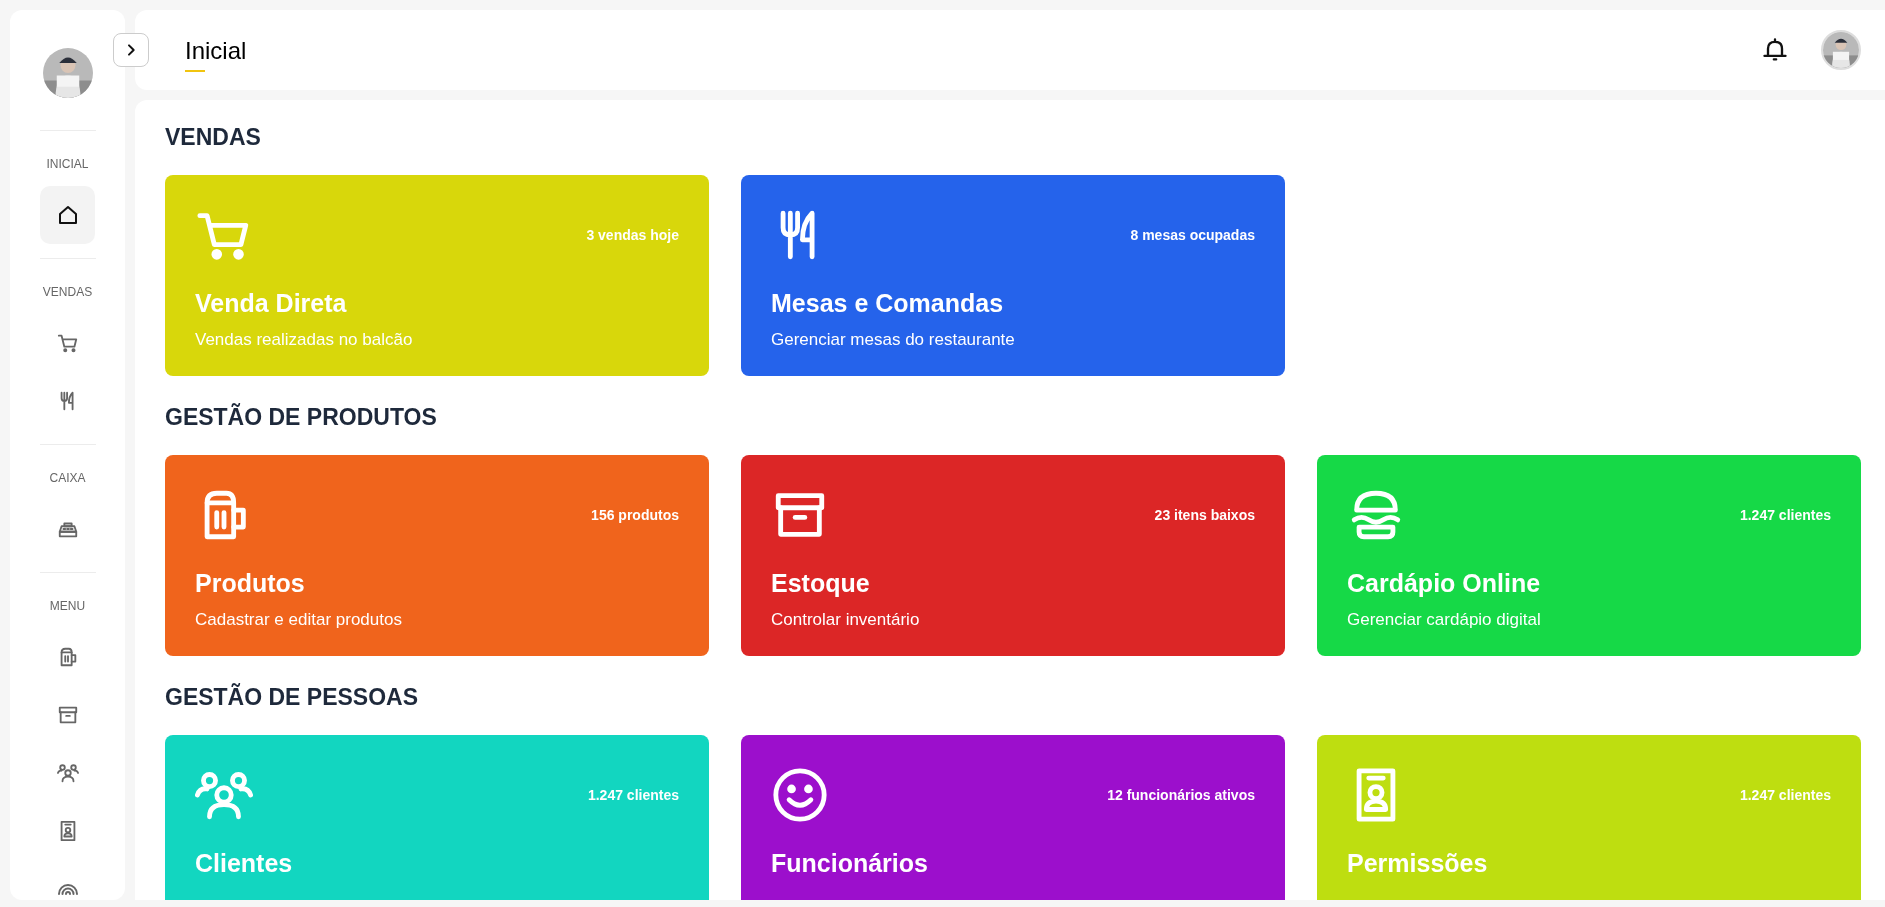  What do you see at coordinates (800, 795) in the screenshot?
I see `smiley-icon` at bounding box center [800, 795].